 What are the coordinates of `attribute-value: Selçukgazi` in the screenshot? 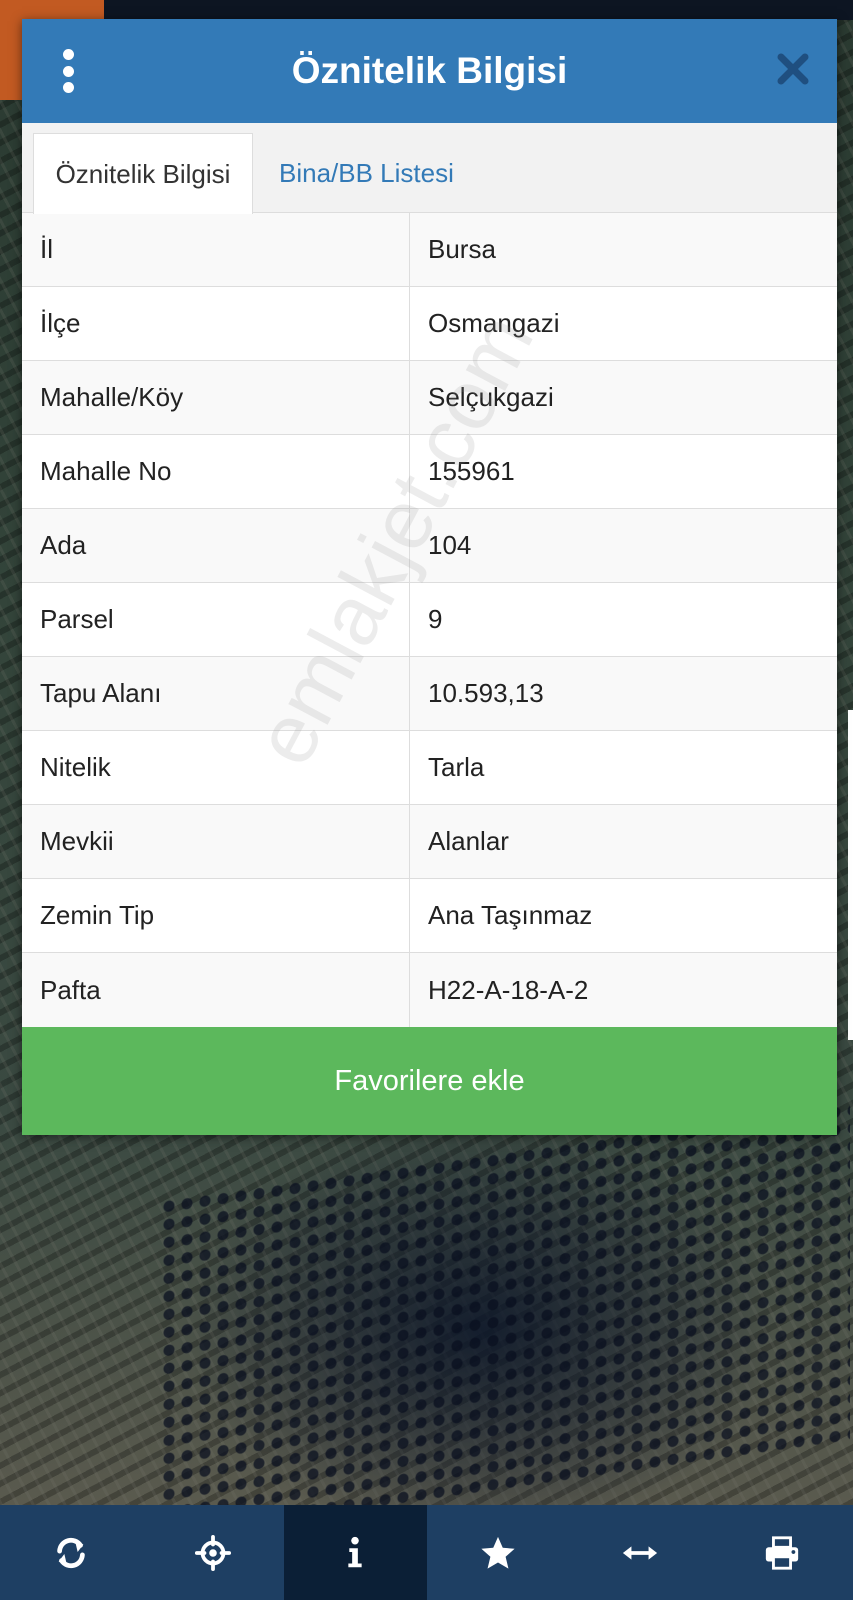 It's located at (491, 397).